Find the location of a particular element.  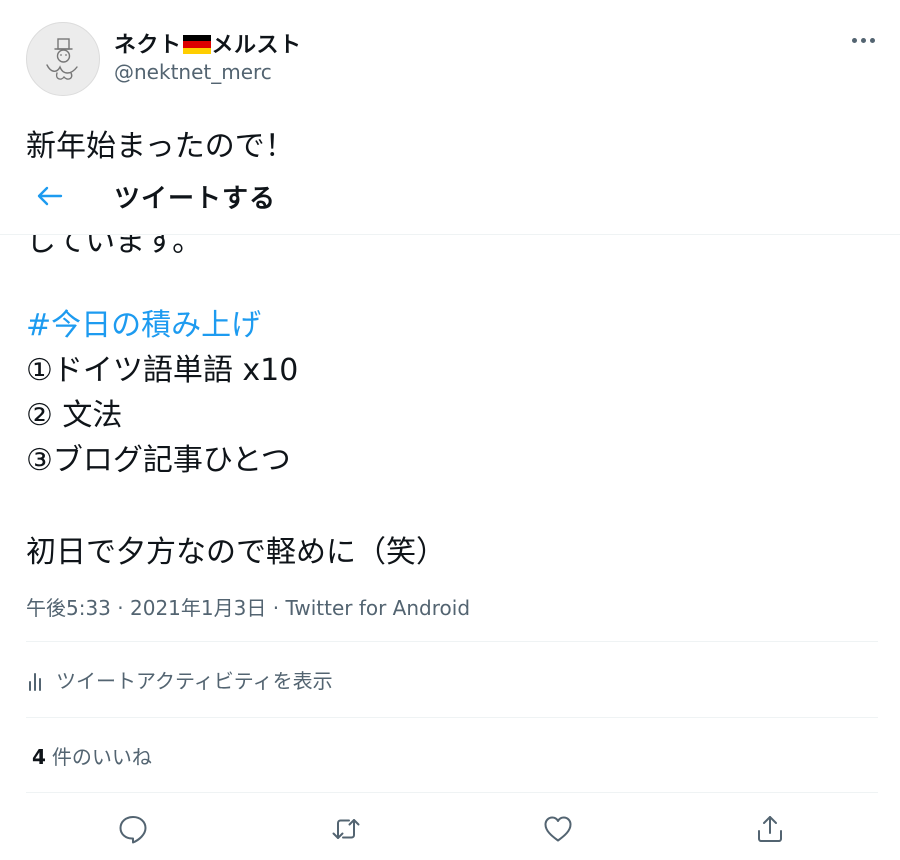

sticky-tweet-header: ツイートする is located at coordinates (450, 198).